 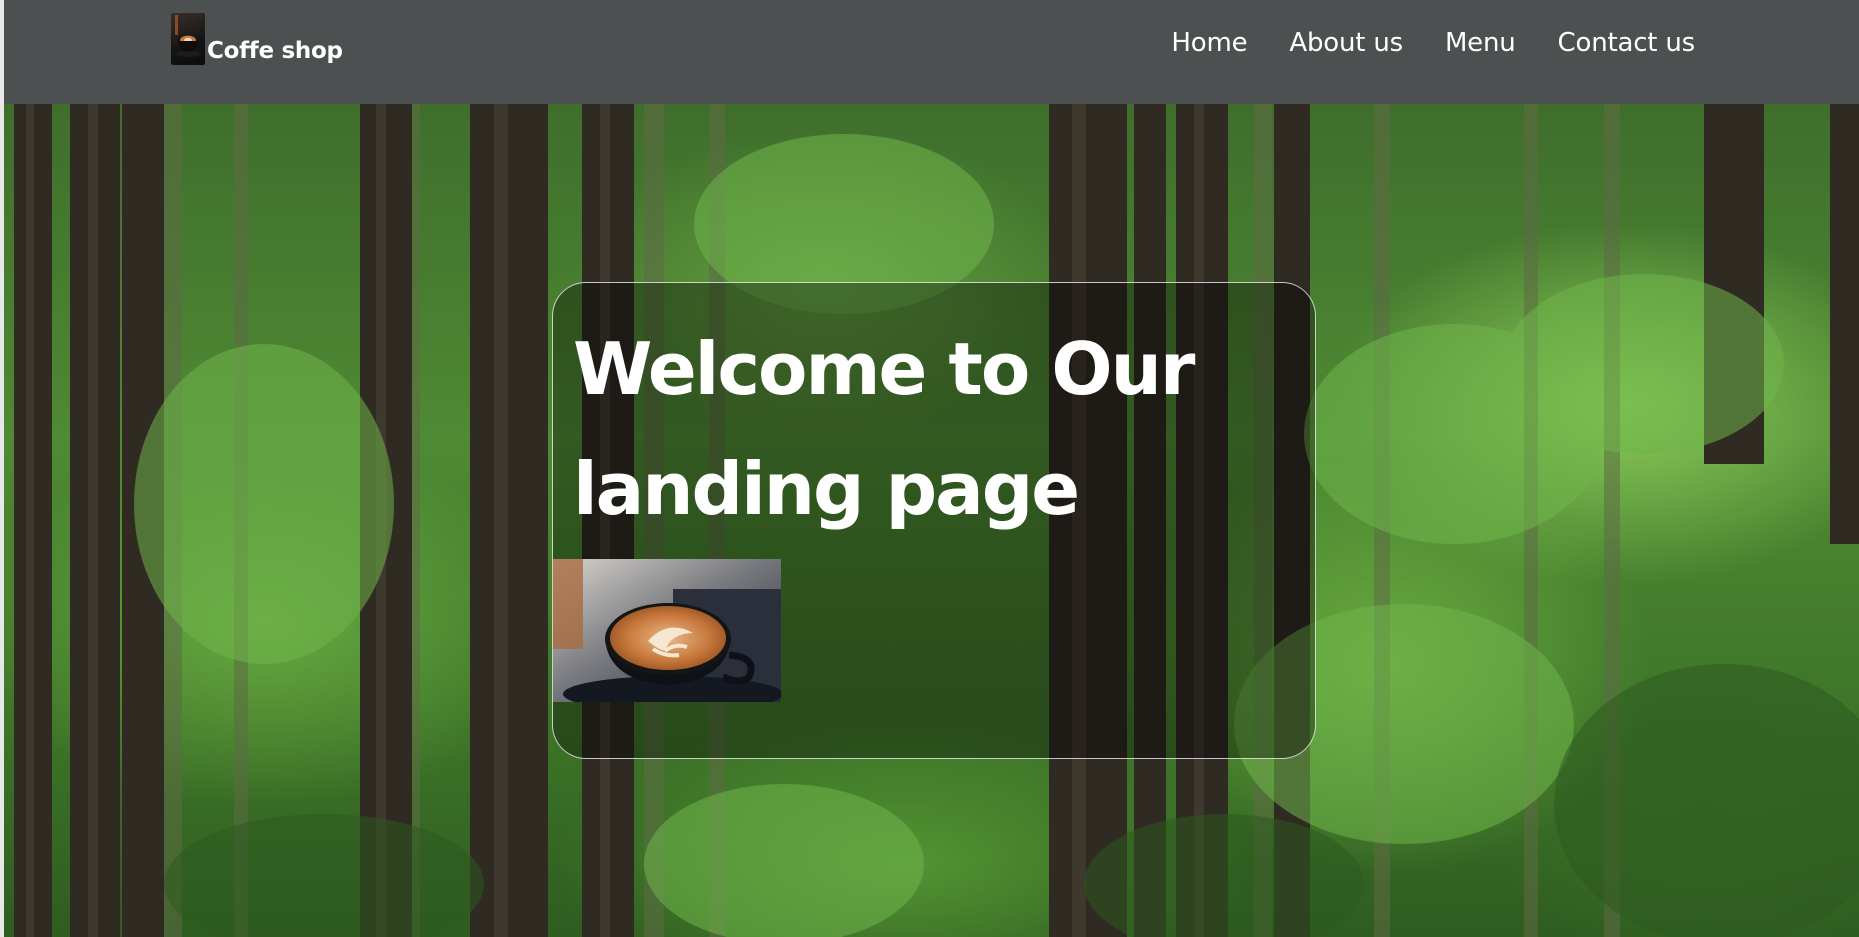 I want to click on main-nav: Home About us Menu Contact us, so click(x=1433, y=43).